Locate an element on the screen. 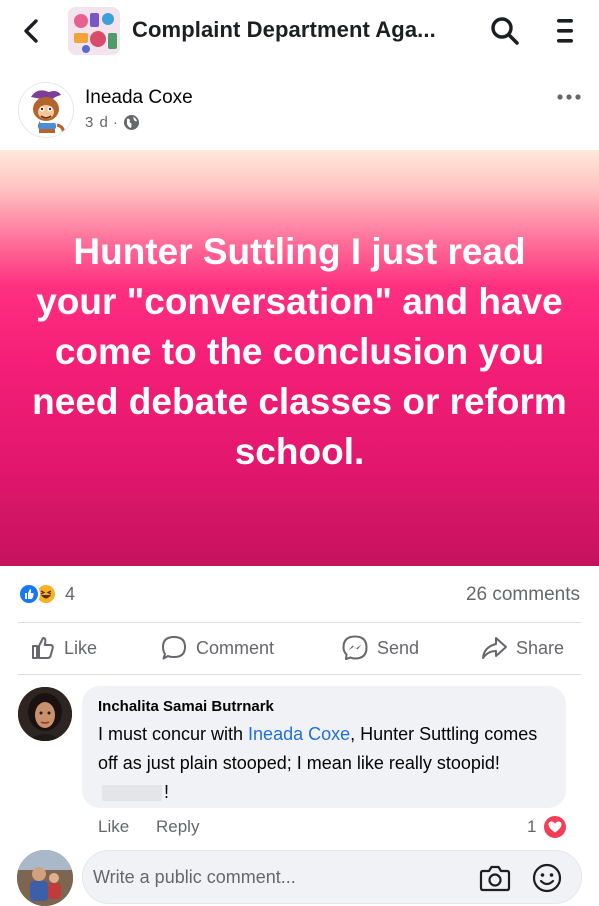 This screenshot has width=599, height=906. hamburger-menu-icon is located at coordinates (565, 31).